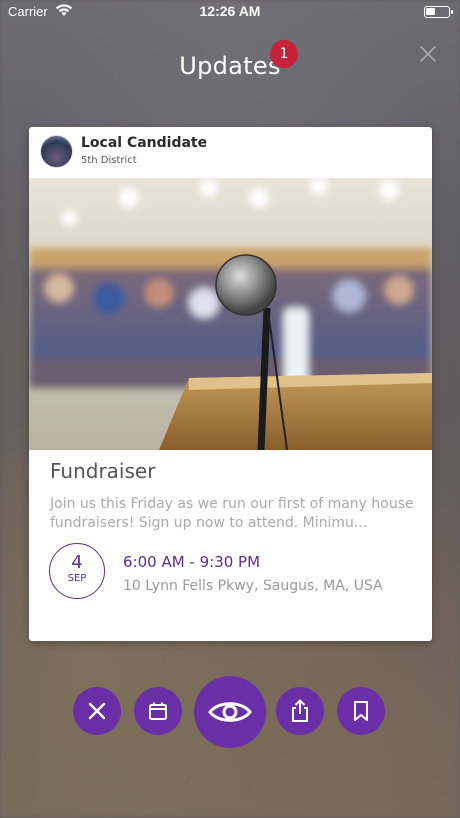 Image resolution: width=460 pixels, height=818 pixels. Describe the element at coordinates (253, 586) in the screenshot. I see `event-location: 10 Lynn Fells Pkwy, Saugus, MA, USA` at that location.